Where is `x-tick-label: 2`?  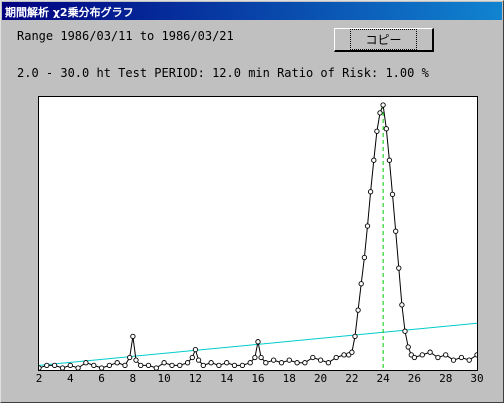 x-tick-label: 2 is located at coordinates (39, 378).